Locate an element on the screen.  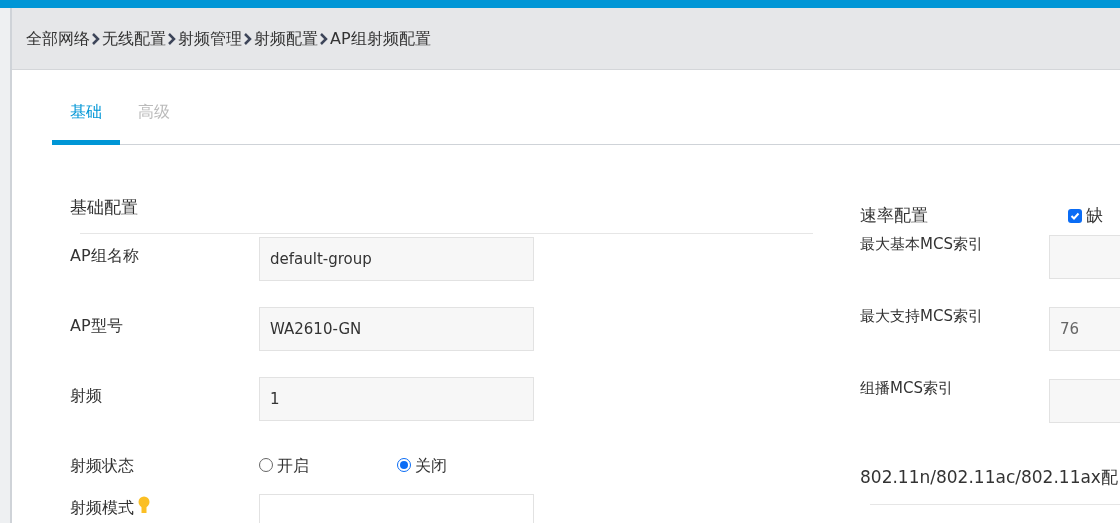
section-title: 基础配置 is located at coordinates (104, 207).